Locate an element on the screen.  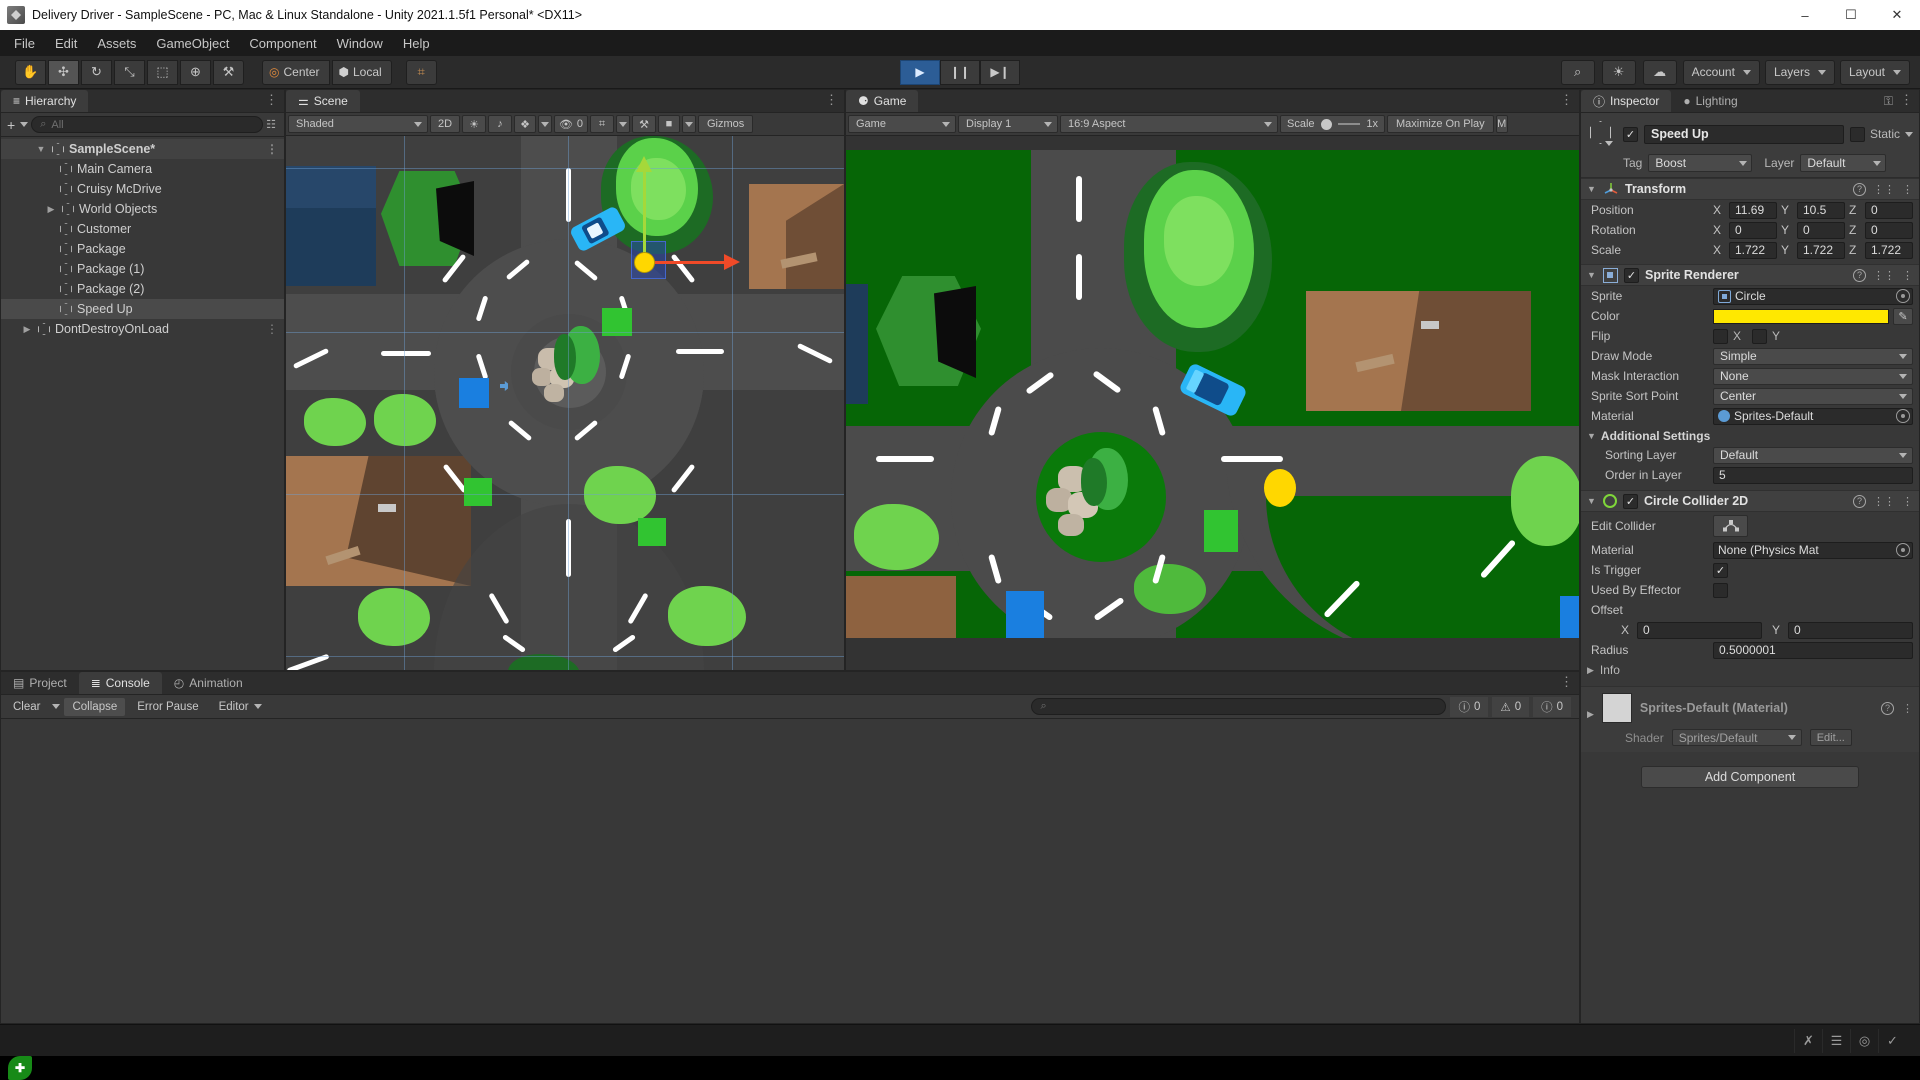
shading-mode-dropdown: Shaded is located at coordinates (358, 124).